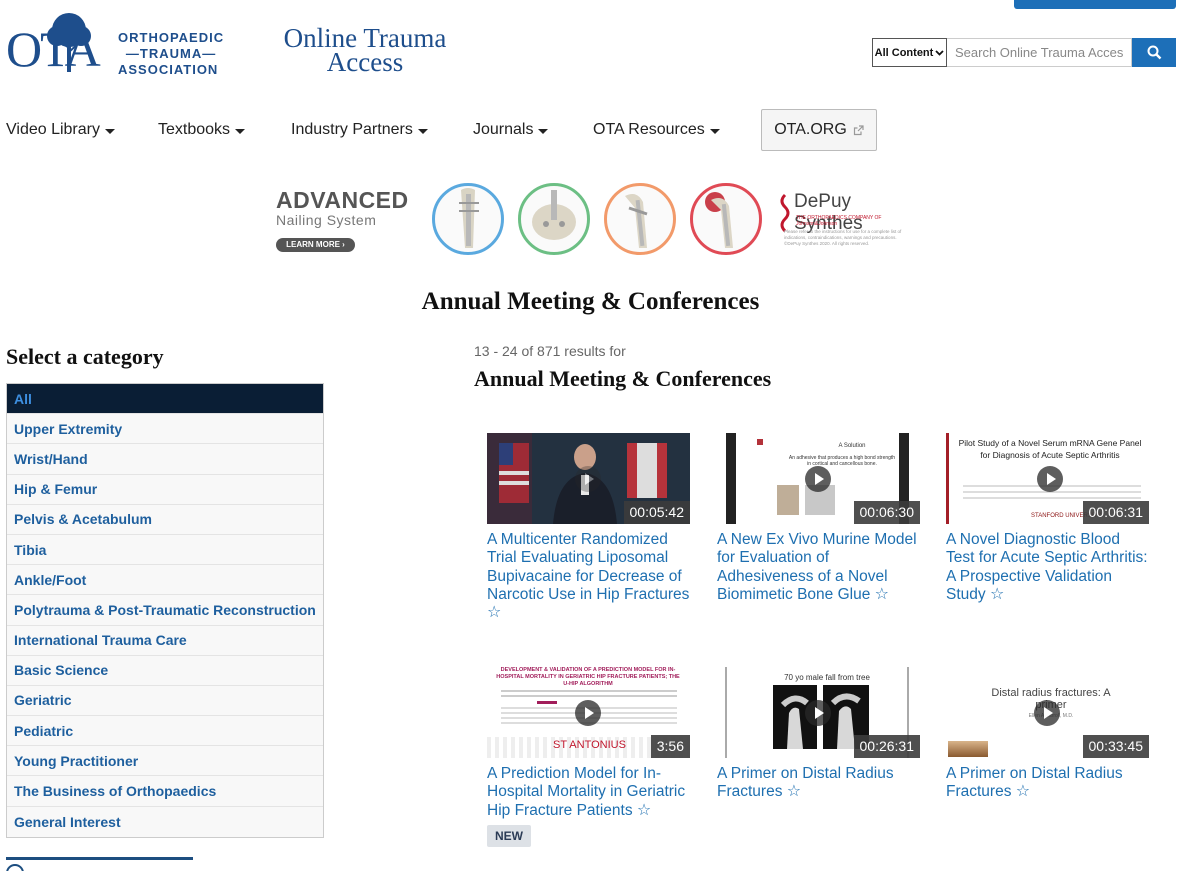 This screenshot has width=1181, height=871. Describe the element at coordinates (939, 52) in the screenshot. I see `chevron-down-icon` at that location.